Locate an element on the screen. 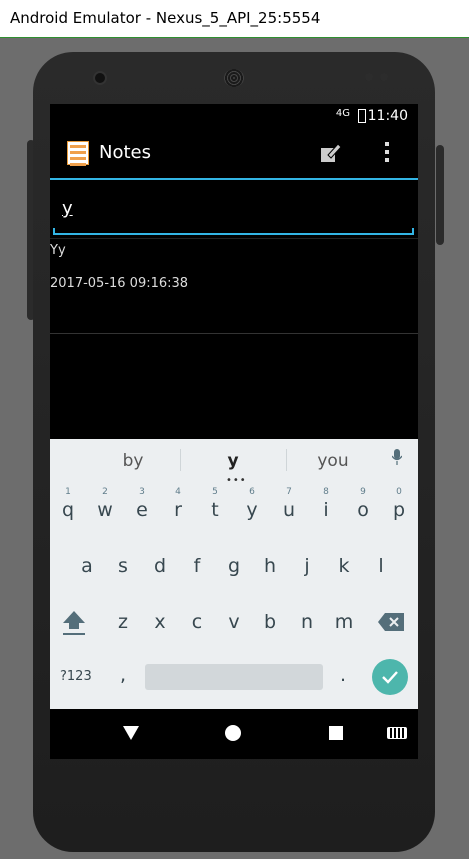 Image resolution: width=469 pixels, height=859 pixels. comma-key: , is located at coordinates (123, 675).